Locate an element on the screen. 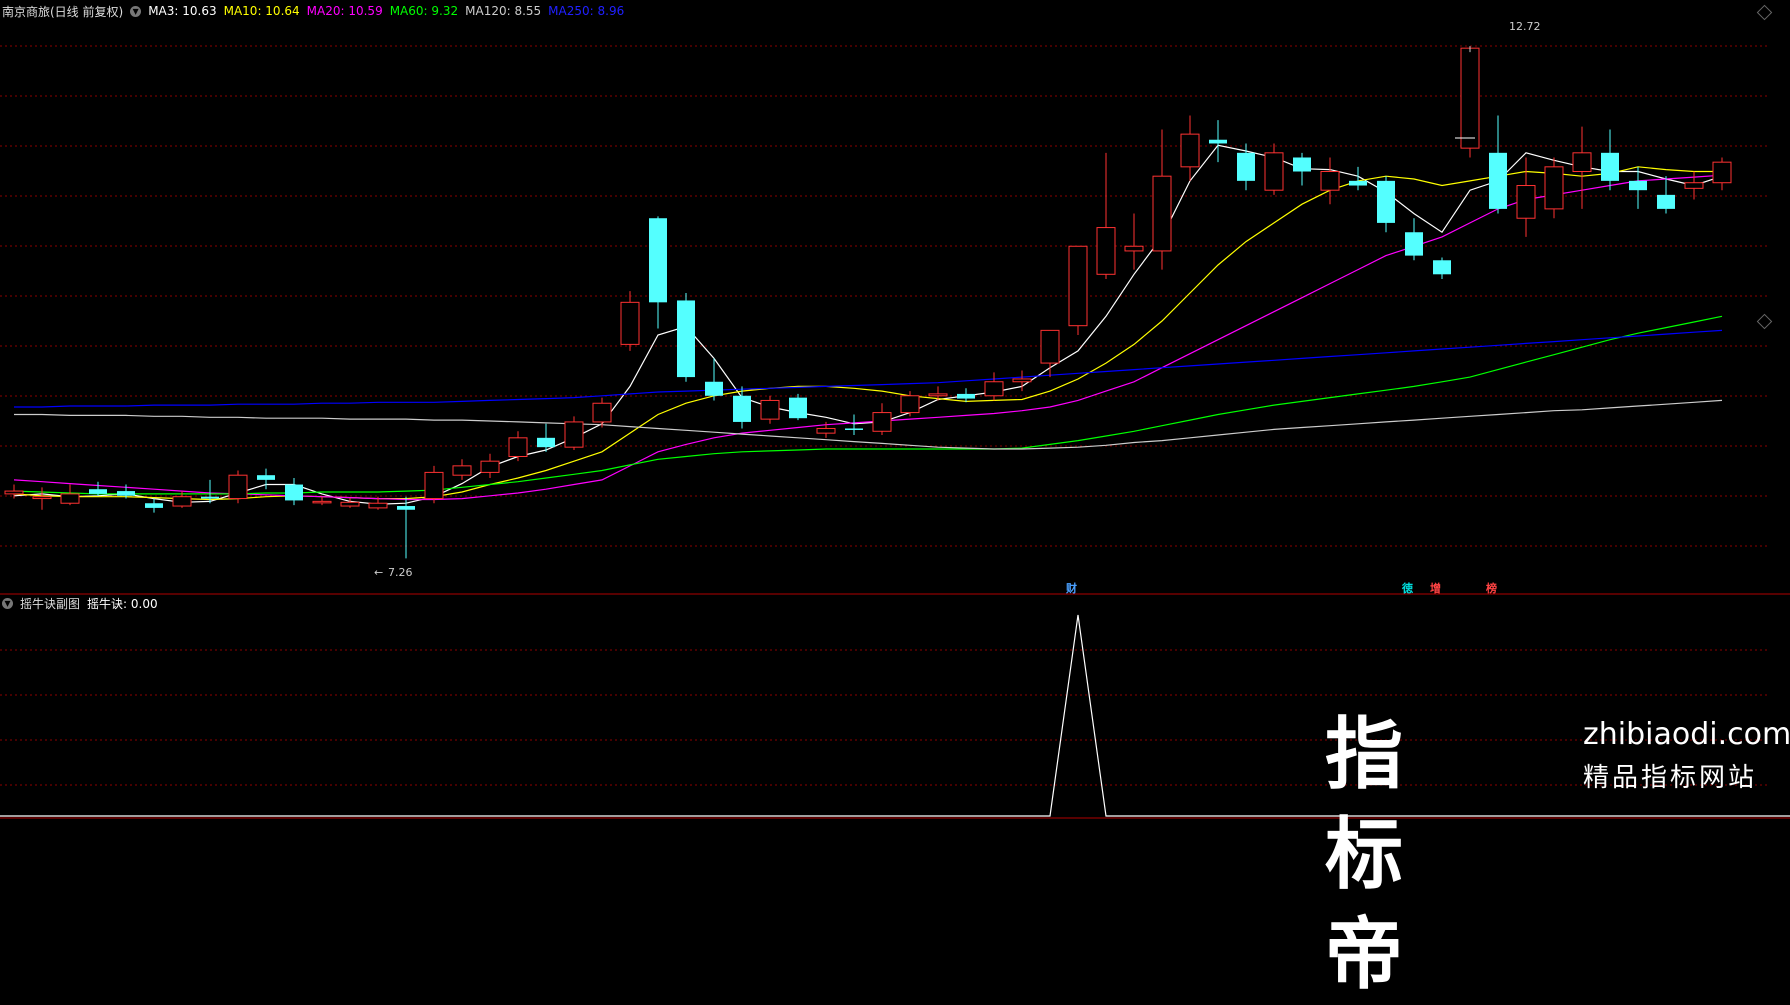  chevron-down-icon: ▾ is located at coordinates (7, 603).